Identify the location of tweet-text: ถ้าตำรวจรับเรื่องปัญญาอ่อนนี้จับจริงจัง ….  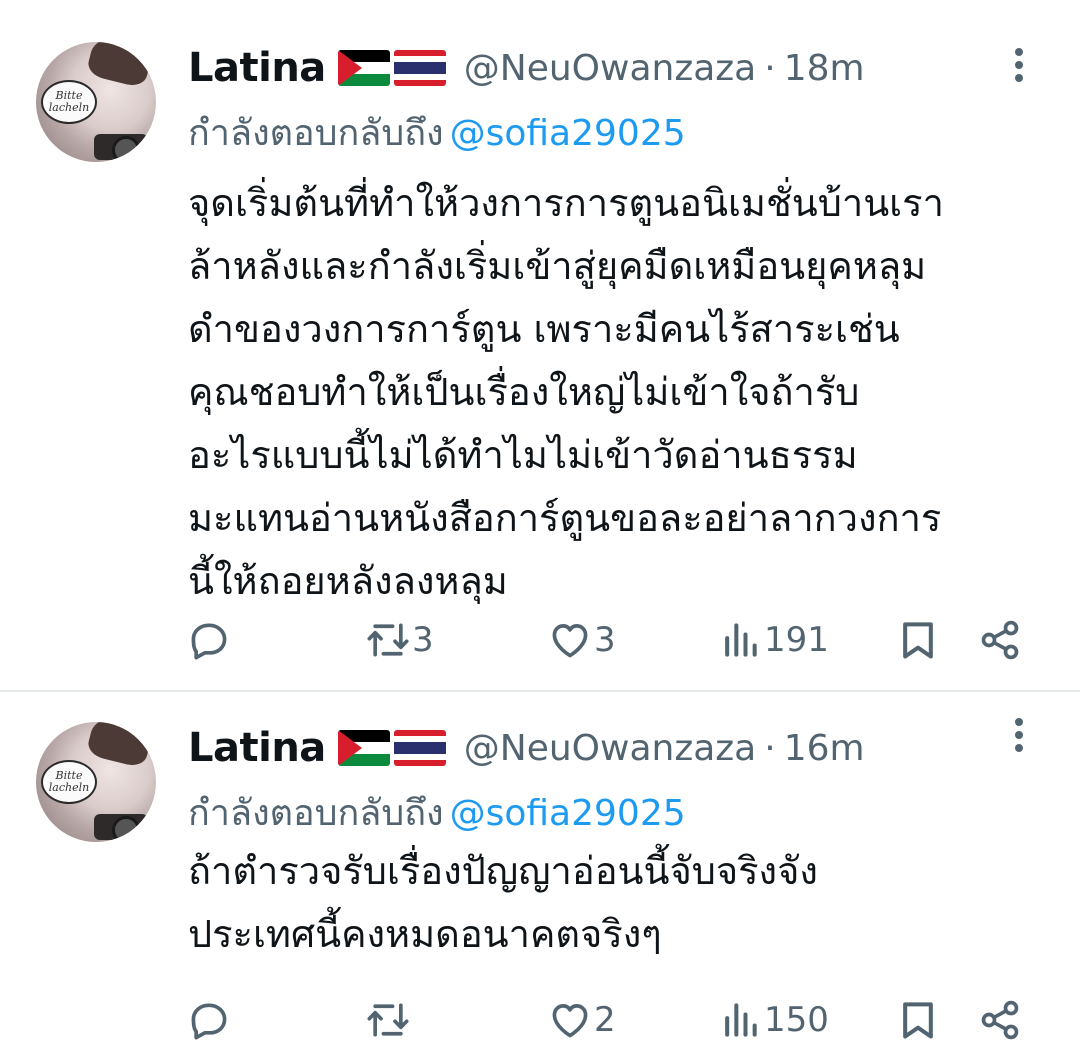
(623, 903).